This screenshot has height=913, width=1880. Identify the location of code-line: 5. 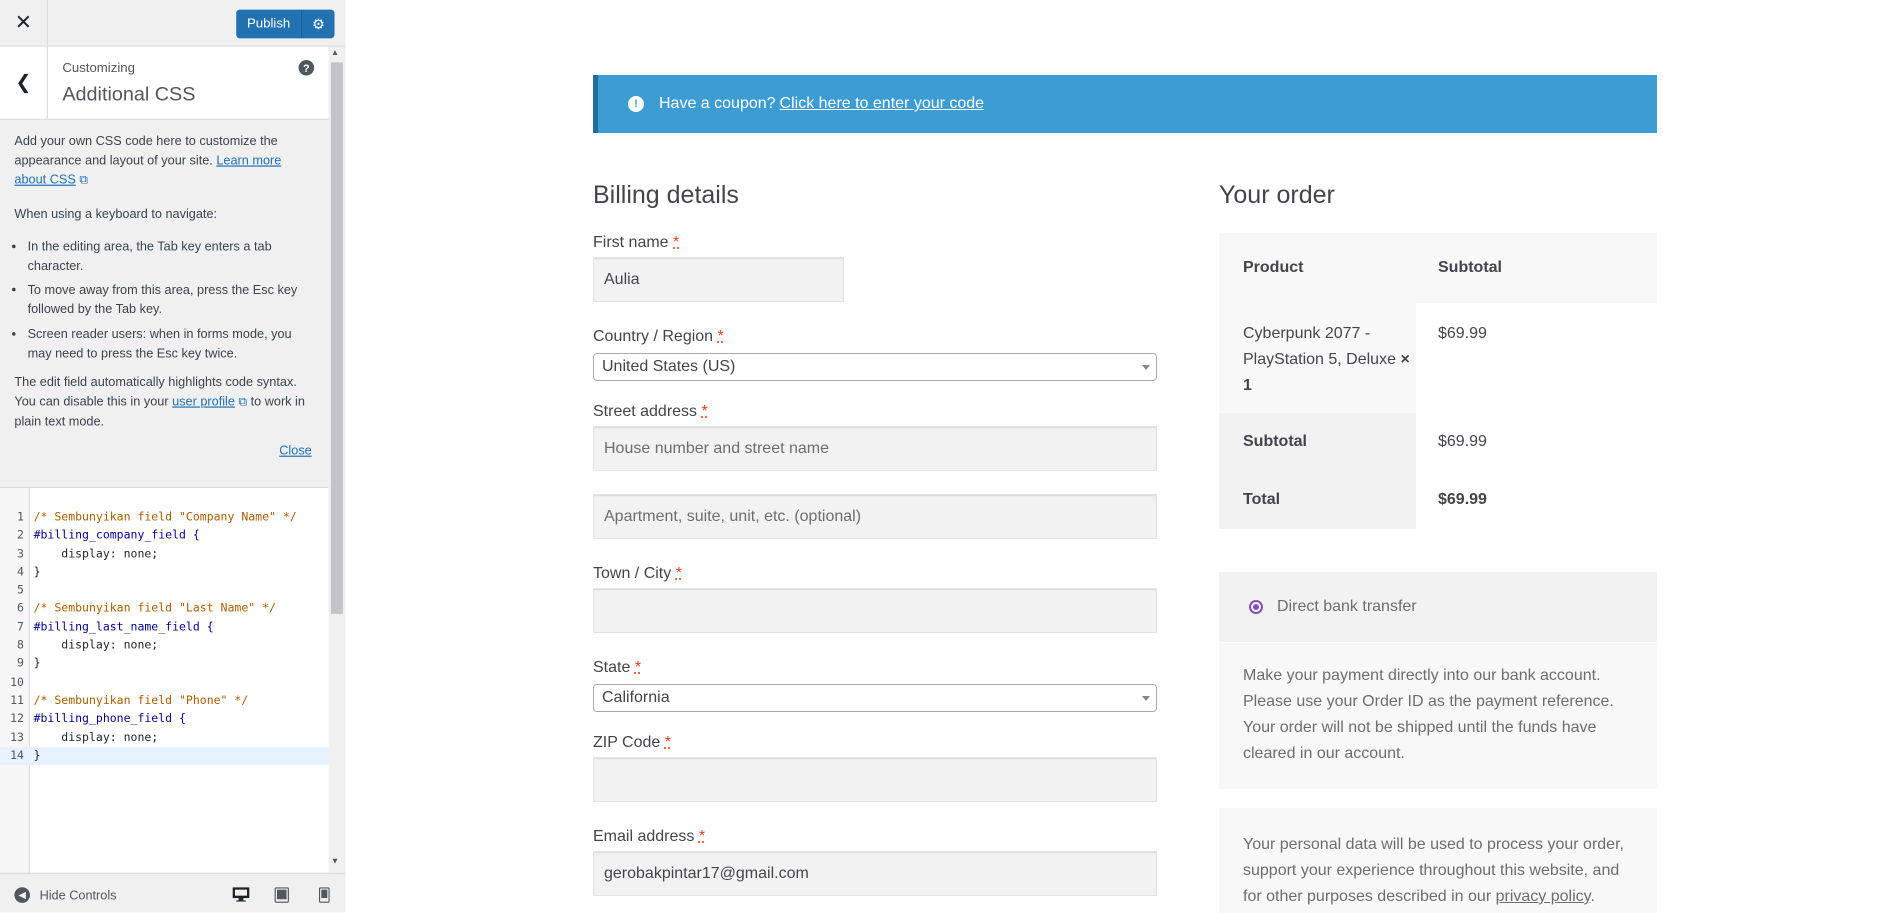
(164, 591).